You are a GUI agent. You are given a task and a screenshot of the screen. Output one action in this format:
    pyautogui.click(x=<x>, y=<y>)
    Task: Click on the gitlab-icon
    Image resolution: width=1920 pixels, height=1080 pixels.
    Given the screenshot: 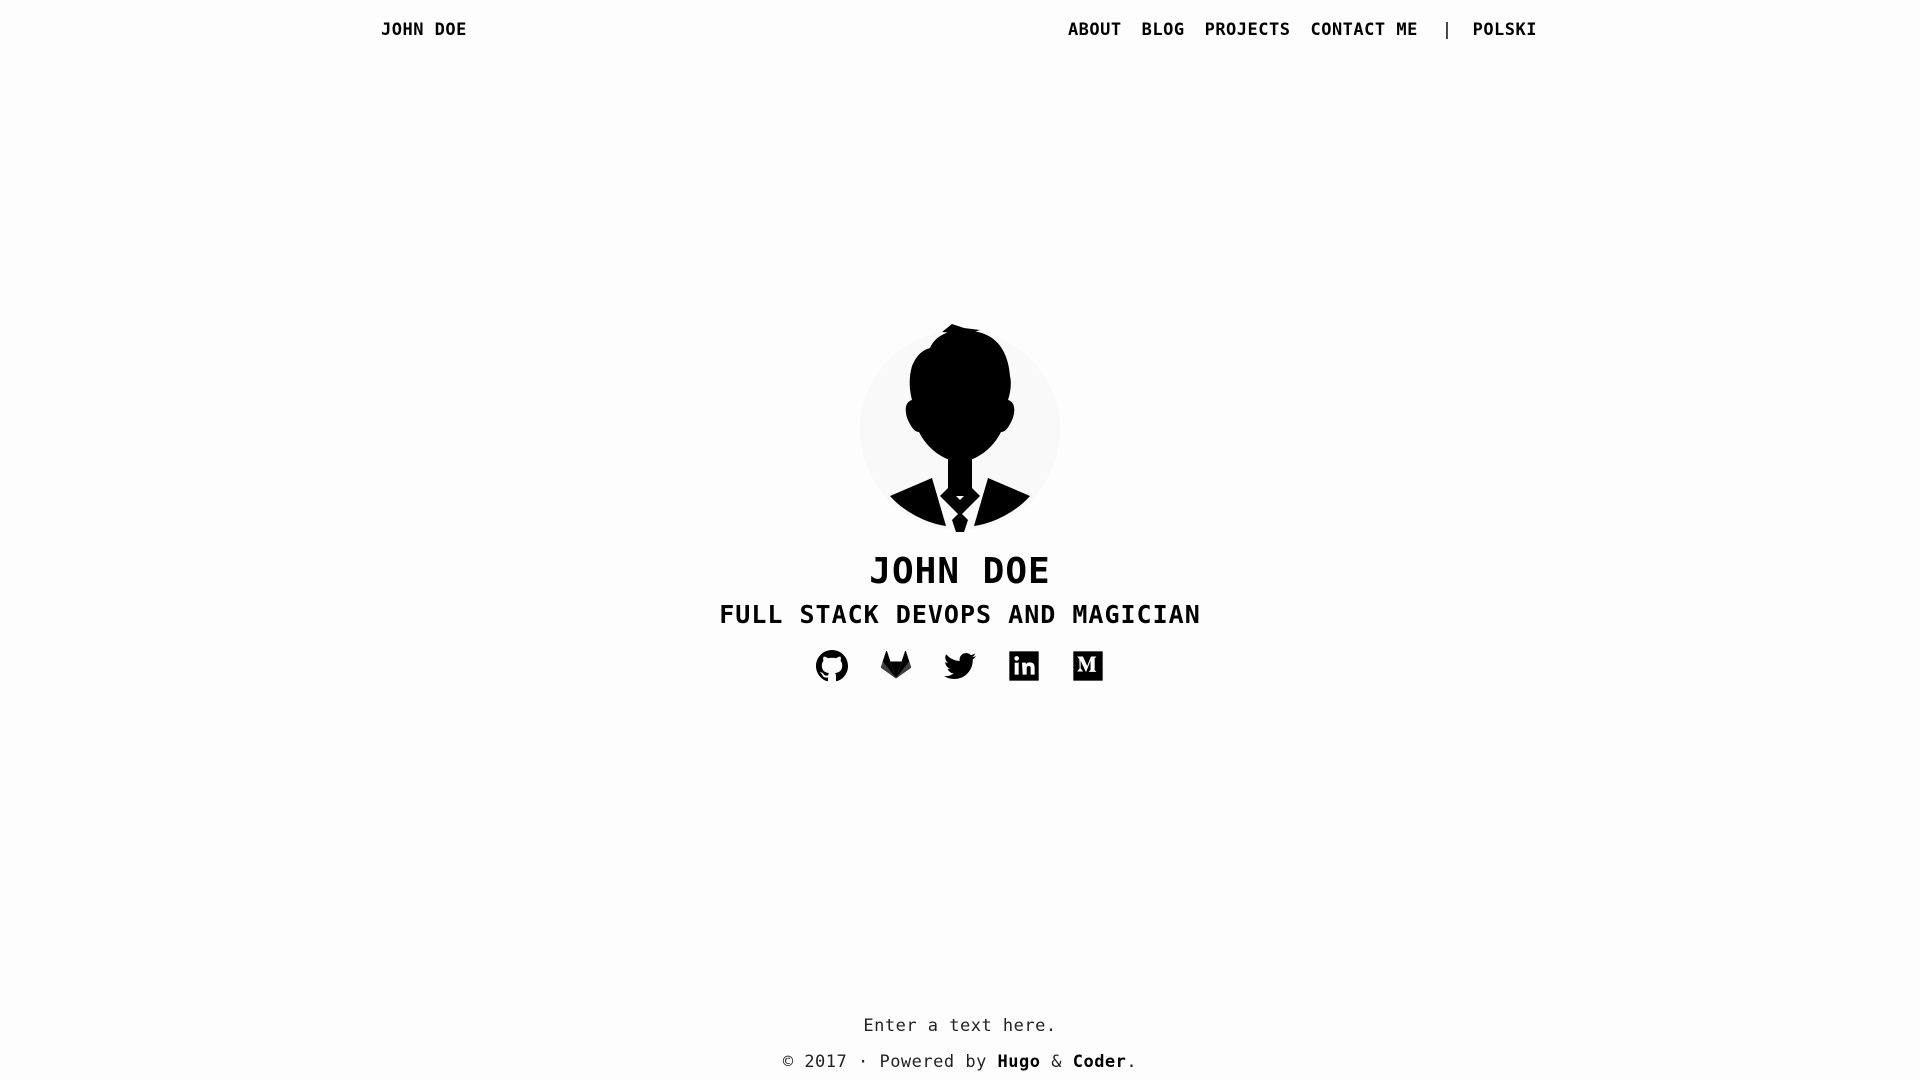 What is the action you would take?
    pyautogui.click(x=896, y=664)
    